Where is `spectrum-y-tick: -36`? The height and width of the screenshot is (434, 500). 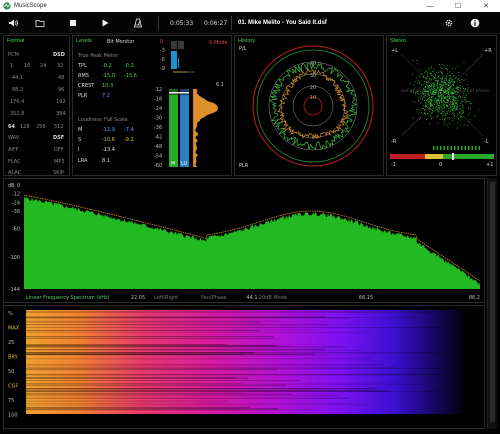
spectrum-y-tick: -36 is located at coordinates (16, 212).